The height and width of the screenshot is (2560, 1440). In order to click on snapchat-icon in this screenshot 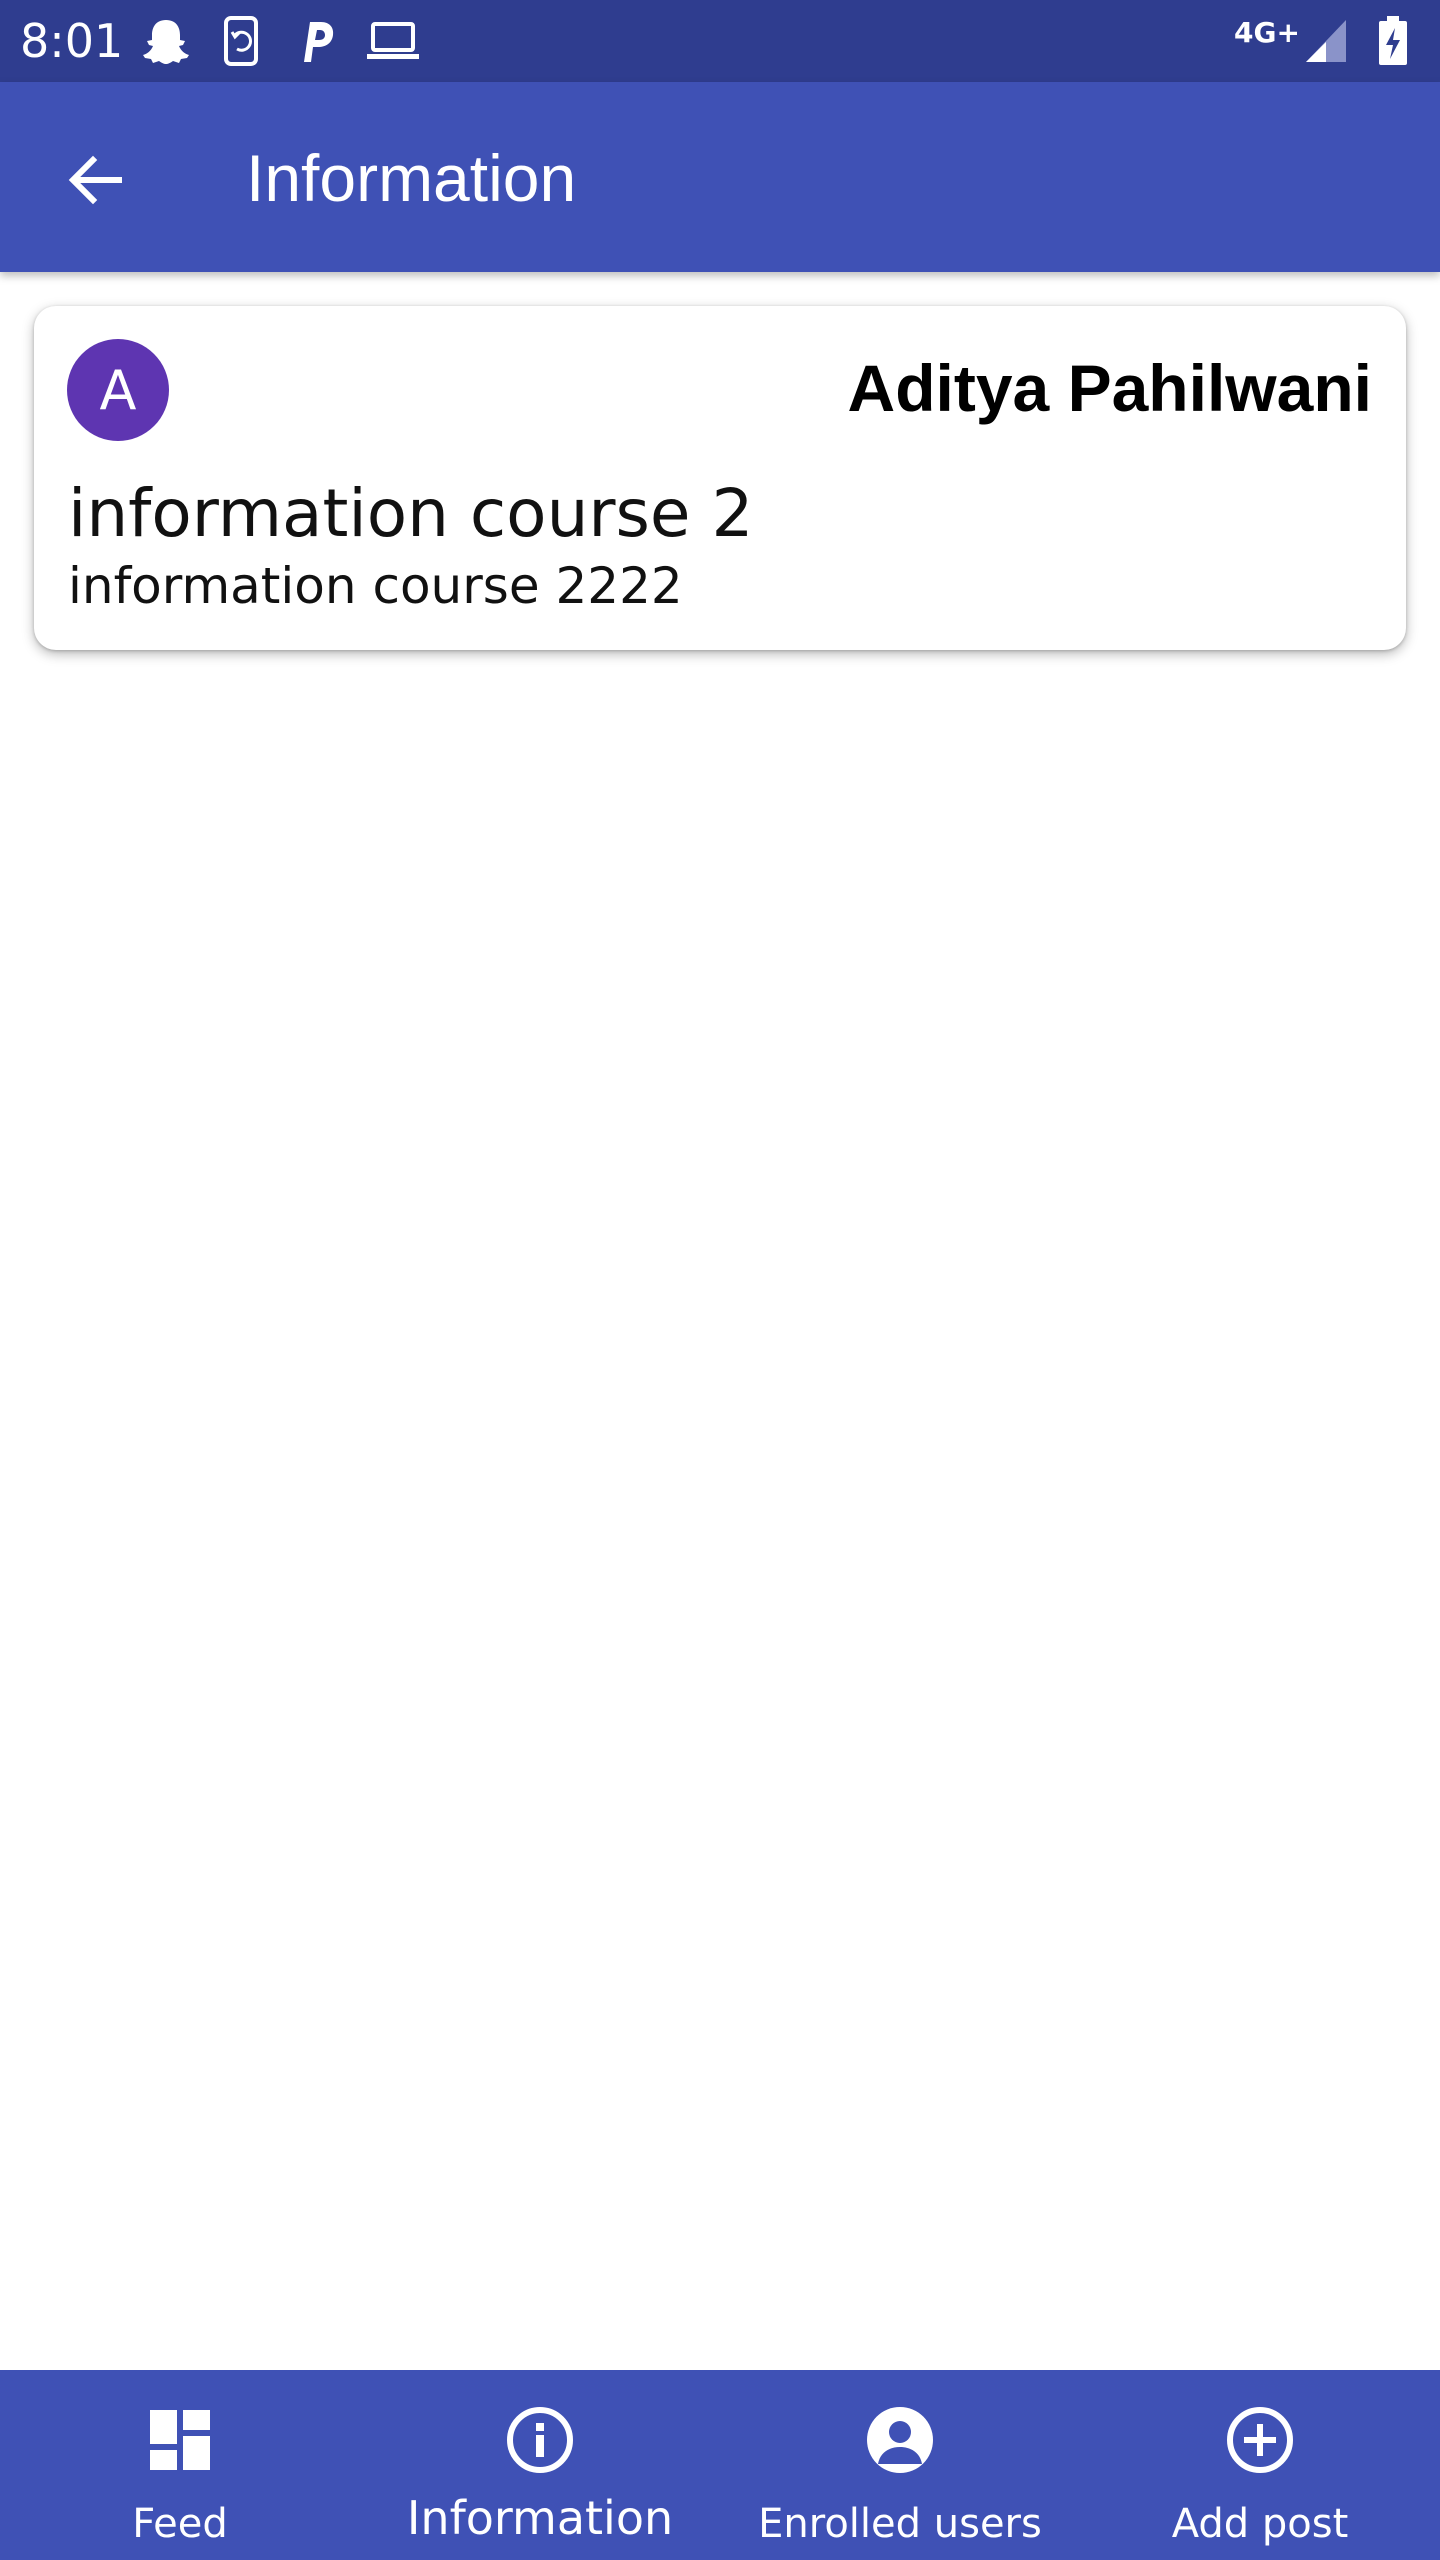, I will do `click(166, 41)`.